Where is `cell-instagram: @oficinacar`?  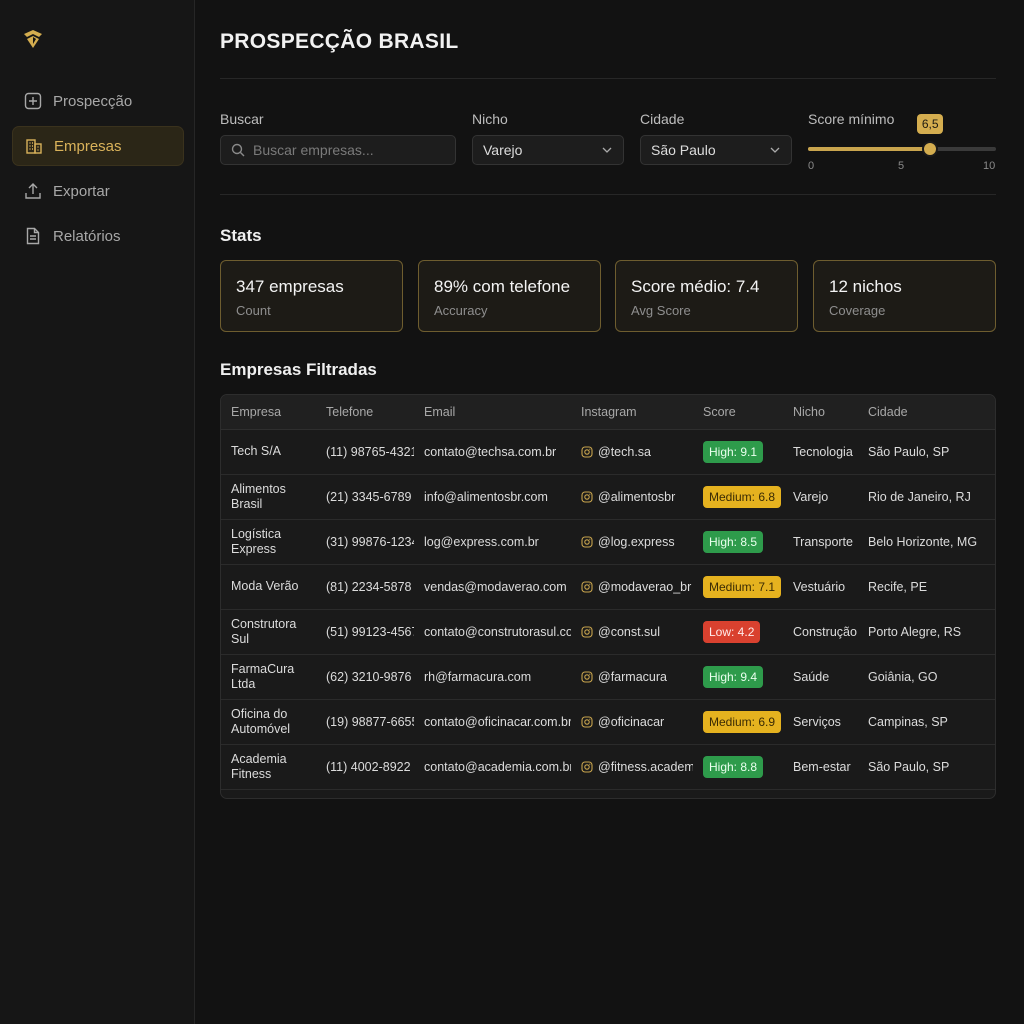 cell-instagram: @oficinacar is located at coordinates (632, 722).